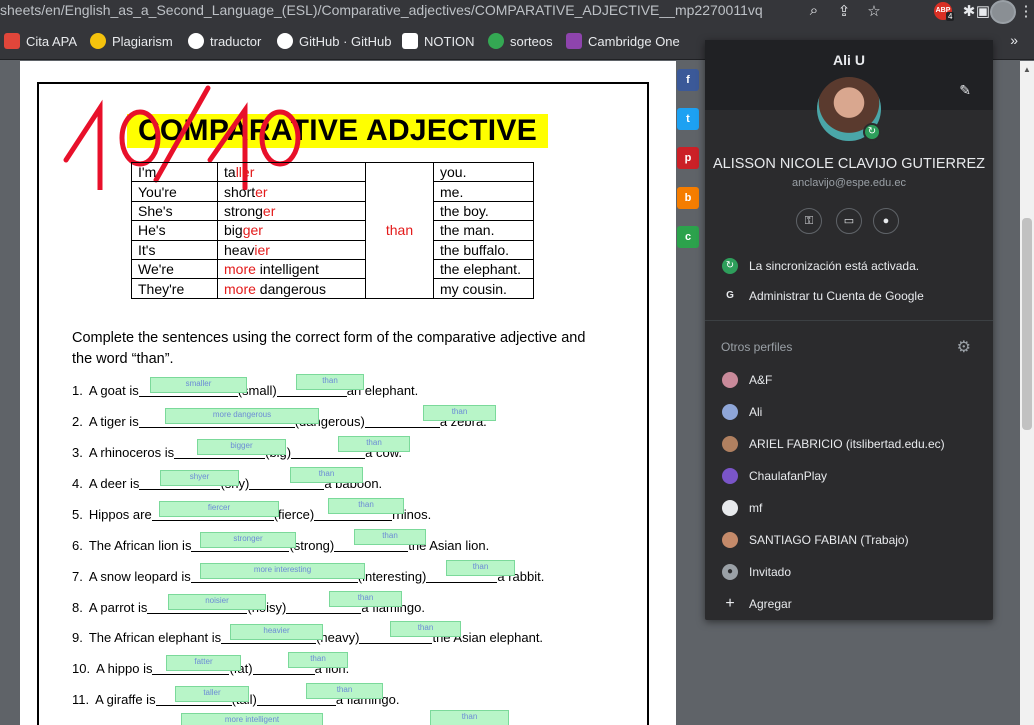 The image size is (1034, 725). I want to click on answer-input: smaller, so click(198, 385).